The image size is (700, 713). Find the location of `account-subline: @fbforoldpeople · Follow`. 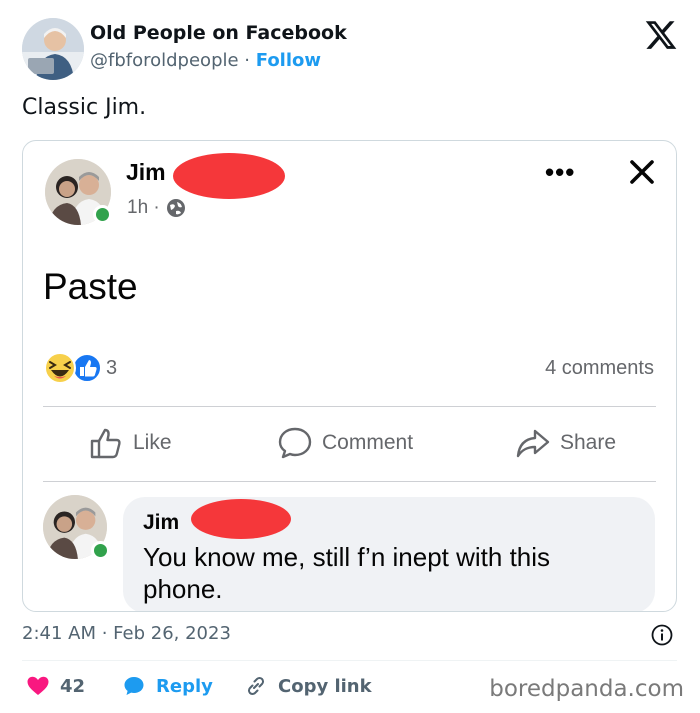

account-subline: @fbforoldpeople · Follow is located at coordinates (205, 60).